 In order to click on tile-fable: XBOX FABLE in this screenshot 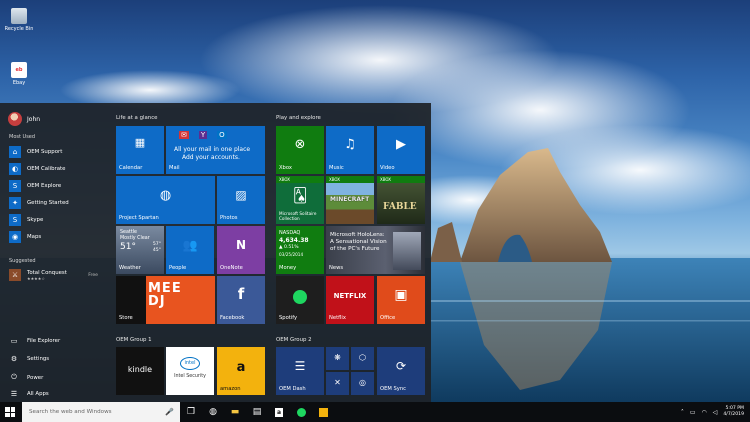, I will do `click(401, 200)`.